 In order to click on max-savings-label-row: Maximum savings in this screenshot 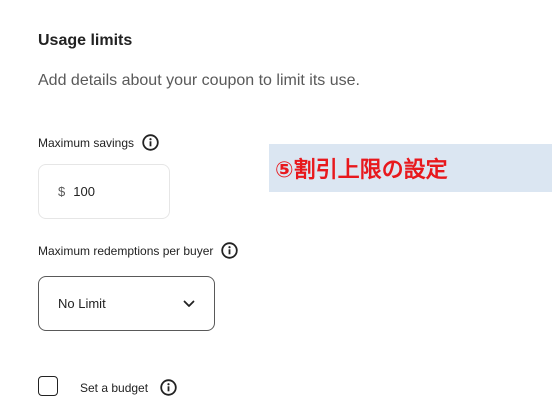, I will do `click(98, 142)`.